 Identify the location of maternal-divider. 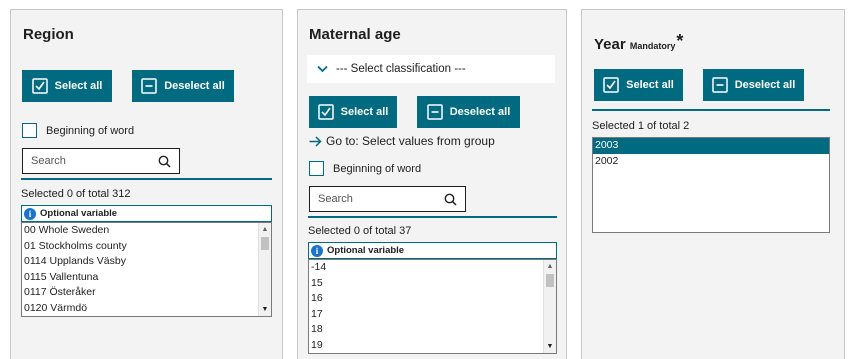
(432, 217).